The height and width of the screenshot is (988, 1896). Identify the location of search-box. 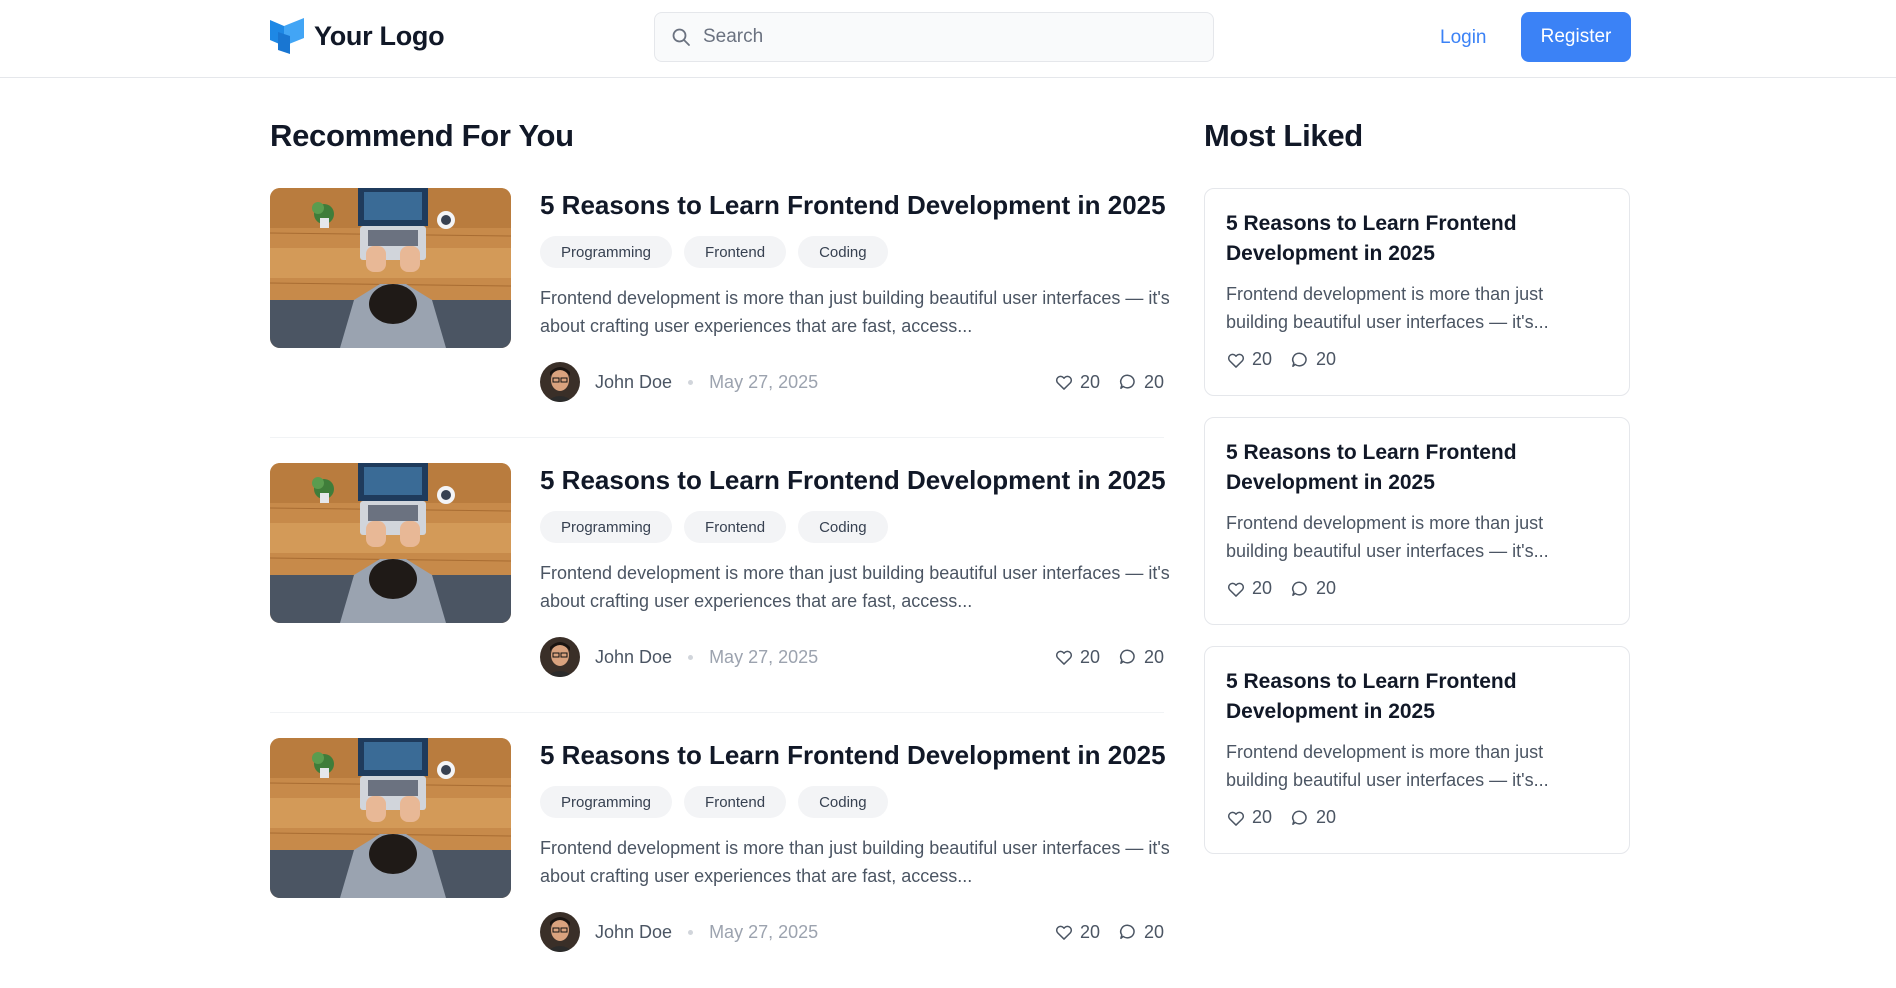
(934, 37).